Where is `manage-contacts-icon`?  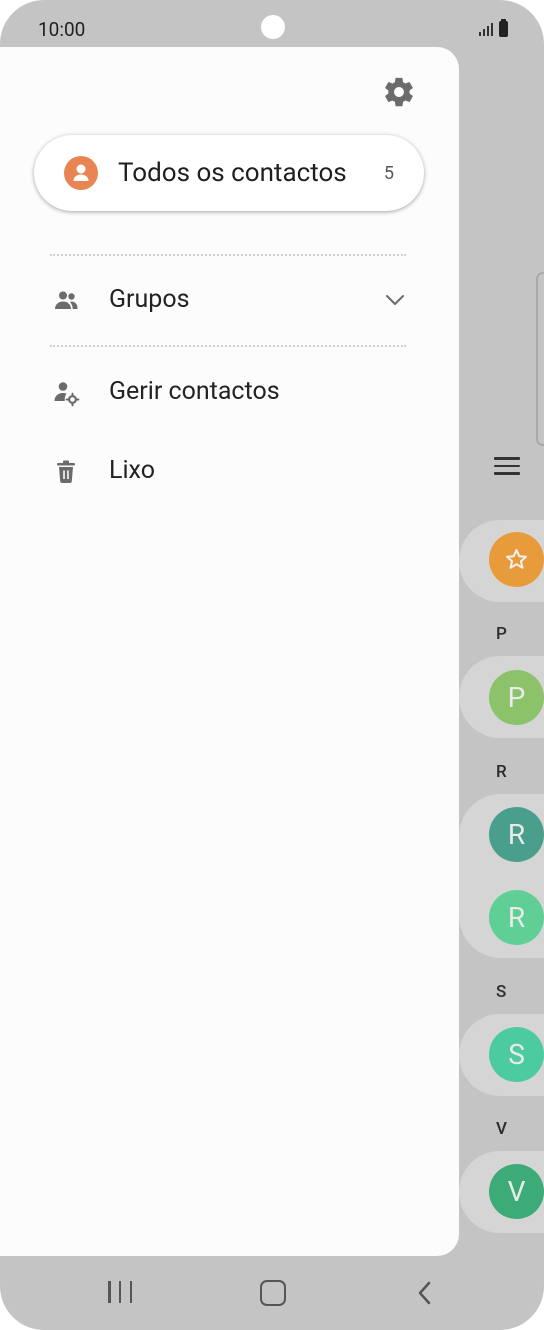
manage-contacts-icon is located at coordinates (67, 394).